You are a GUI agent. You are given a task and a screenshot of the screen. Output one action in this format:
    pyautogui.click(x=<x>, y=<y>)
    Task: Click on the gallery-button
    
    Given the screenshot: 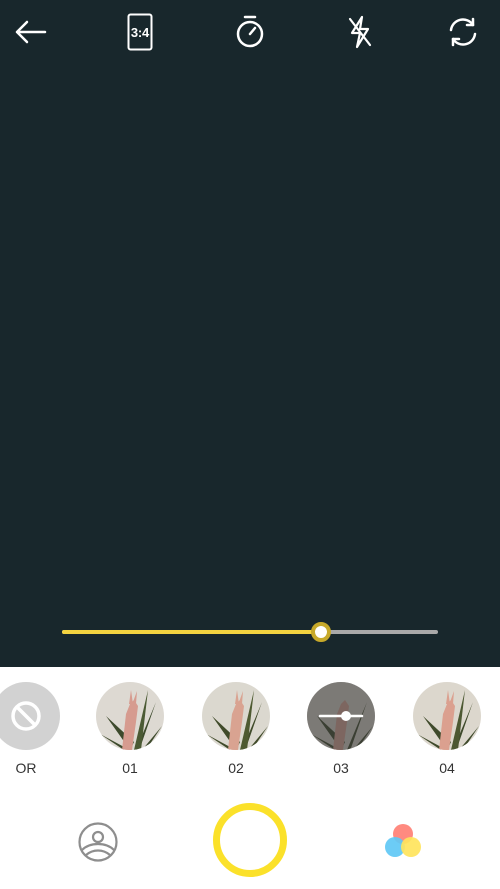 What is the action you would take?
    pyautogui.click(x=98, y=842)
    